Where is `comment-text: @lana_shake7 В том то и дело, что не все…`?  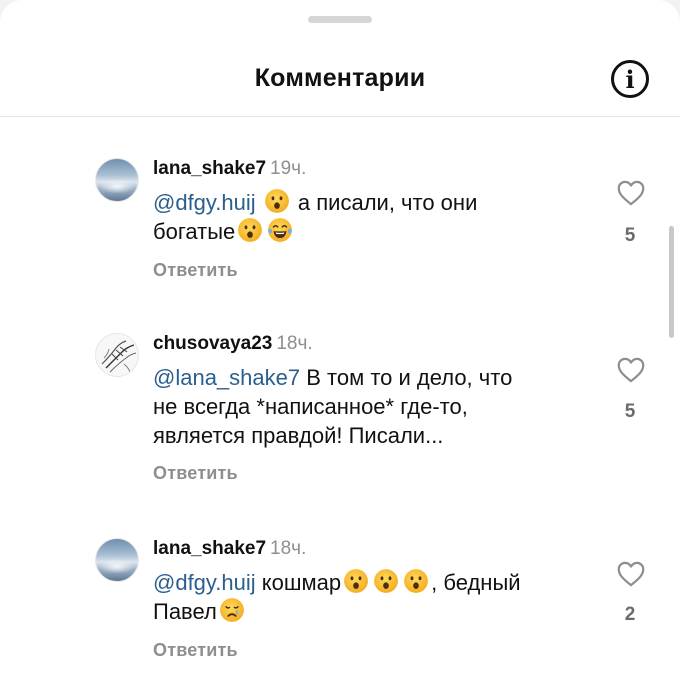
comment-text: @lana_shake7 В том то и дело, что не все… is located at coordinates (368, 406).